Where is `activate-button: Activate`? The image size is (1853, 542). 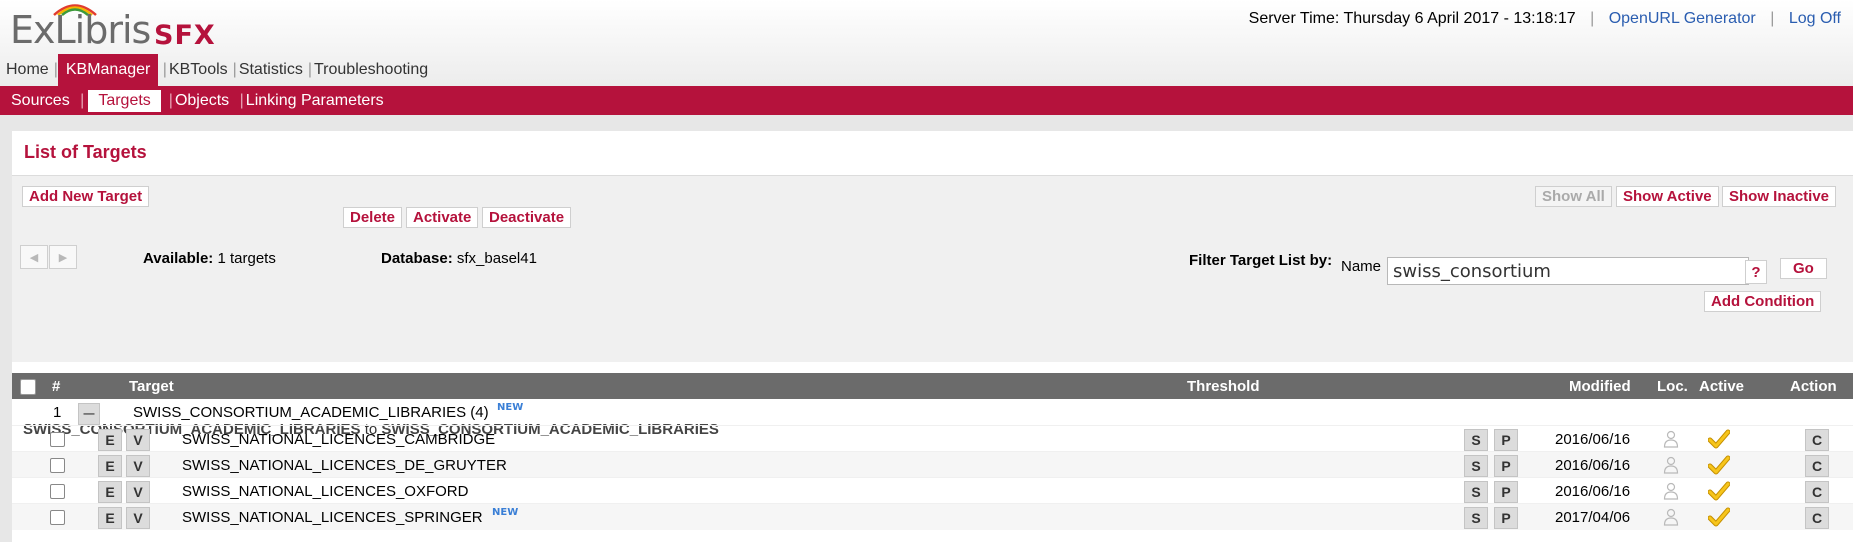
activate-button: Activate is located at coordinates (442, 217).